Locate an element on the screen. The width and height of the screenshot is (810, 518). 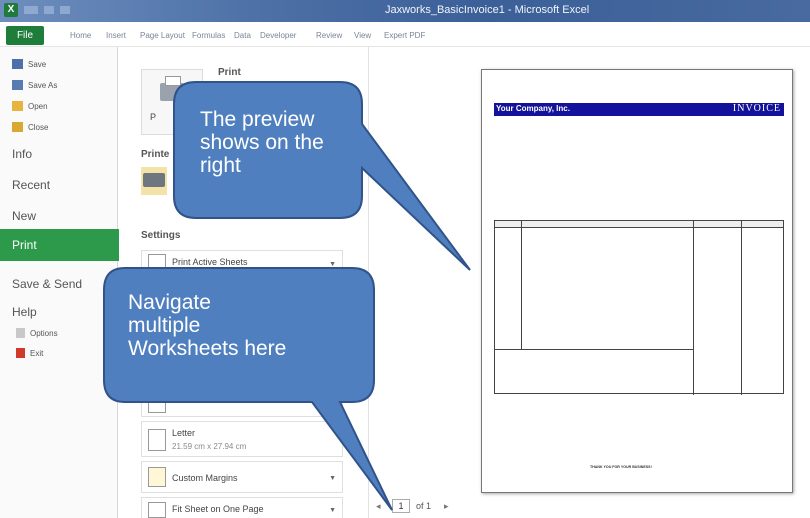
callout-navigate-text: Navigate multiple Worksheets here is located at coordinates (207, 325).